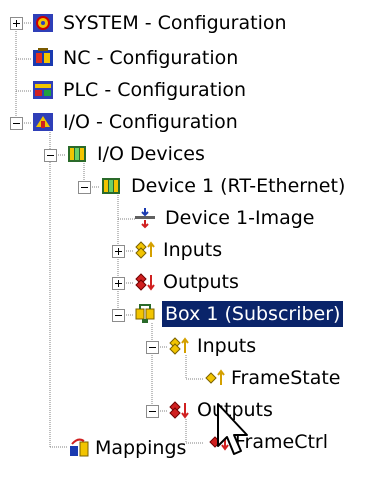 This screenshot has height=486, width=385. I want to click on collapse-box-inputs-button, so click(152, 347).